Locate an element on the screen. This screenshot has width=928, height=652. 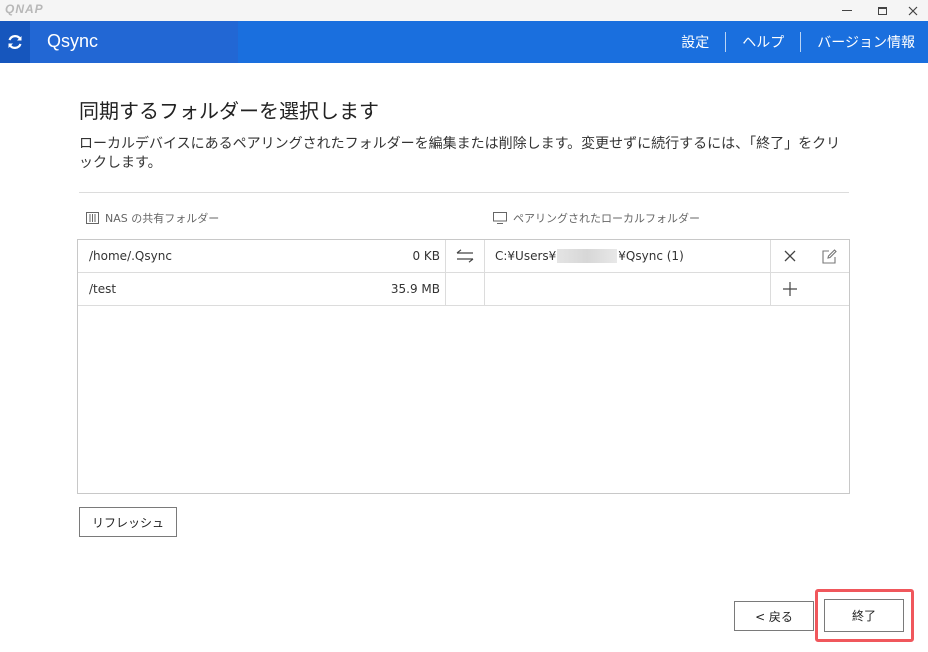
sync-icon is located at coordinates (15, 42).